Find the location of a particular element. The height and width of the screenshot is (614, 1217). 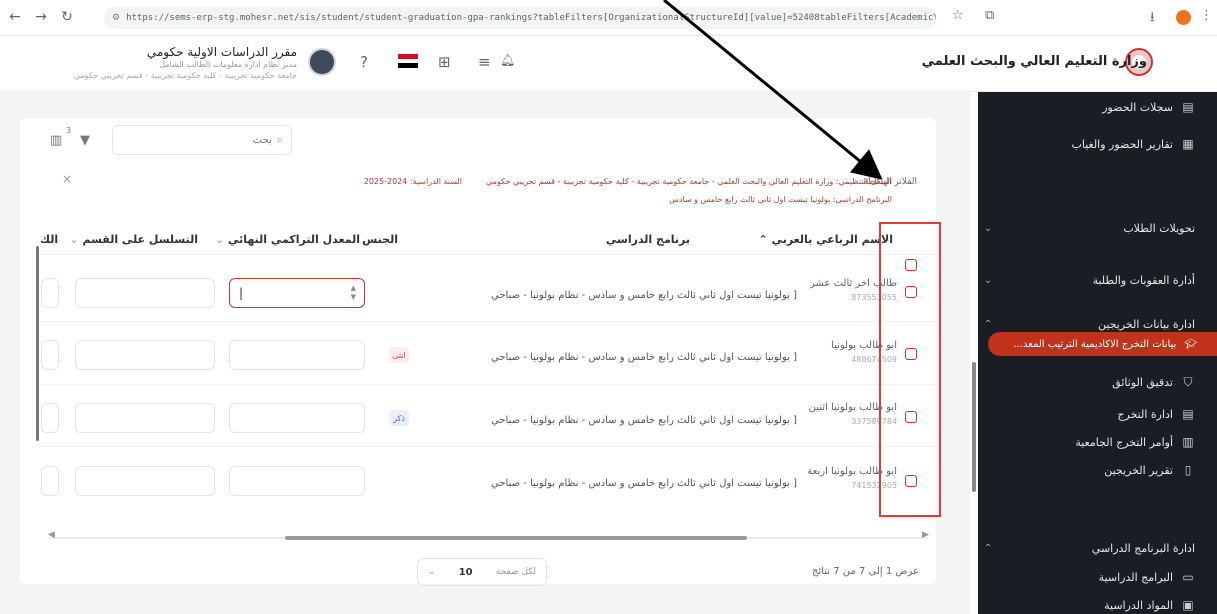

sidebar-group-student-transfers: تحويلات الطلاب ⌄ is located at coordinates (1089, 228).